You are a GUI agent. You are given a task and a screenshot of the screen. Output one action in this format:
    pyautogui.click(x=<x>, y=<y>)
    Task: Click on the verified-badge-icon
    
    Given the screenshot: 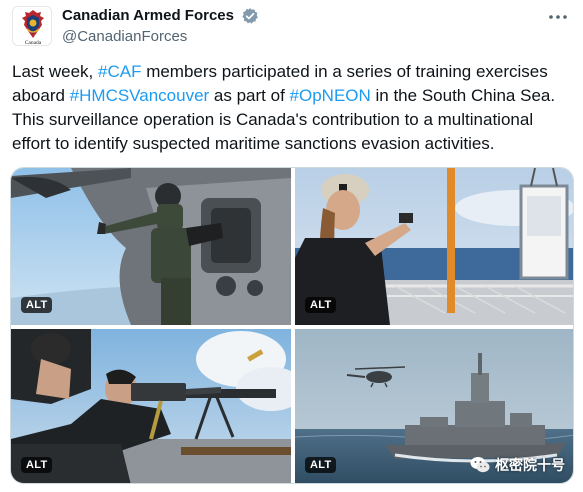 What is the action you would take?
    pyautogui.click(x=250, y=16)
    